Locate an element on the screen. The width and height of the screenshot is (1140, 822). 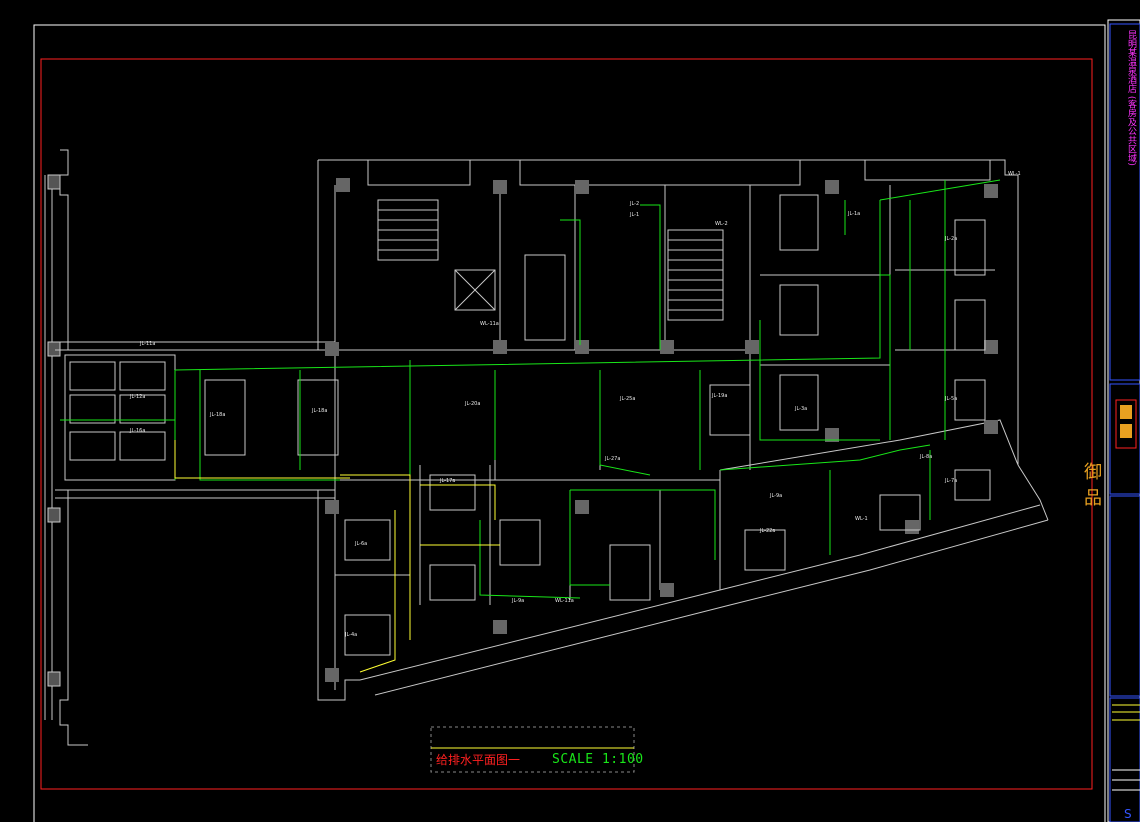
project-title-vertical: 昆明某温泉酒店 (客房及公共区域) is located at coordinates (1131, 98).